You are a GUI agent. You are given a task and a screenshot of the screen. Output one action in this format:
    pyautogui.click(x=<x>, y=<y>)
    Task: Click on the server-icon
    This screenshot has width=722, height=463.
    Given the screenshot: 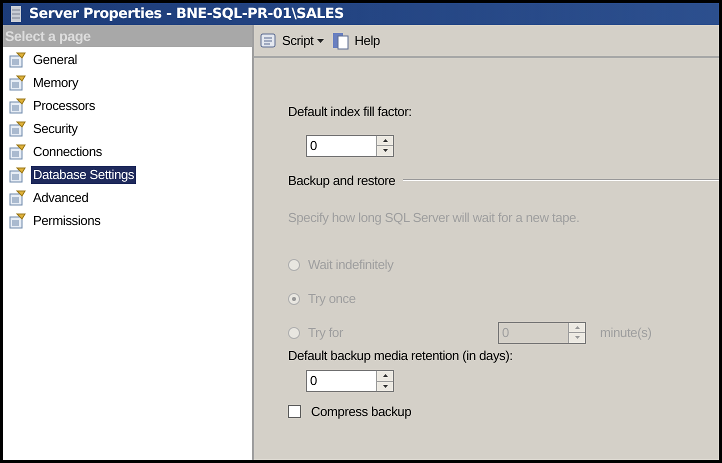 What is the action you would take?
    pyautogui.click(x=16, y=14)
    